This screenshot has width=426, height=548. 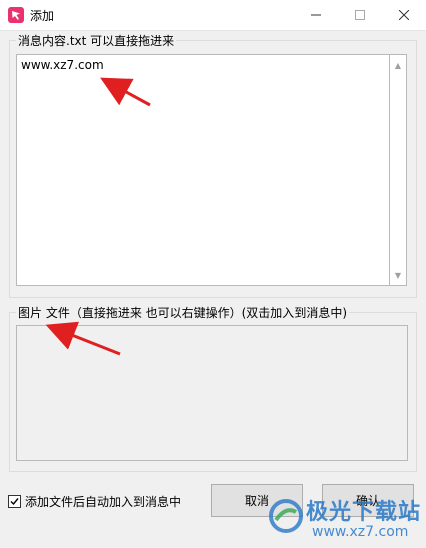 I want to click on close-icon, so click(x=404, y=15).